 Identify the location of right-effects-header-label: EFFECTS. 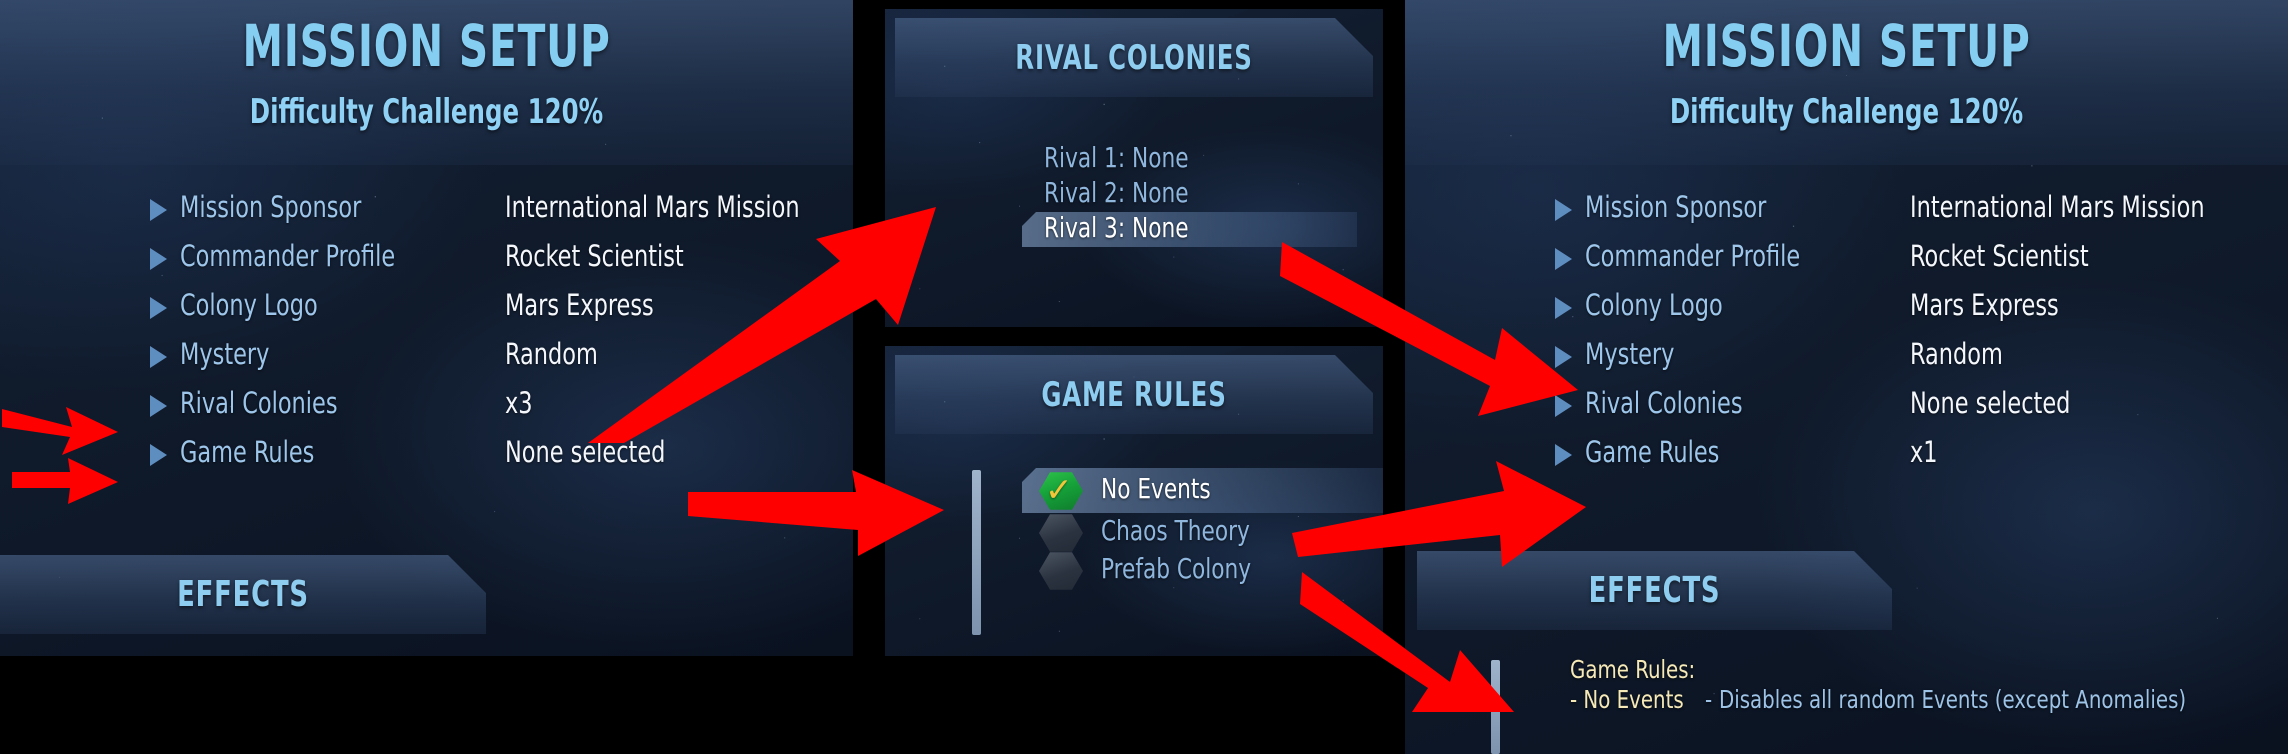
(1654, 590).